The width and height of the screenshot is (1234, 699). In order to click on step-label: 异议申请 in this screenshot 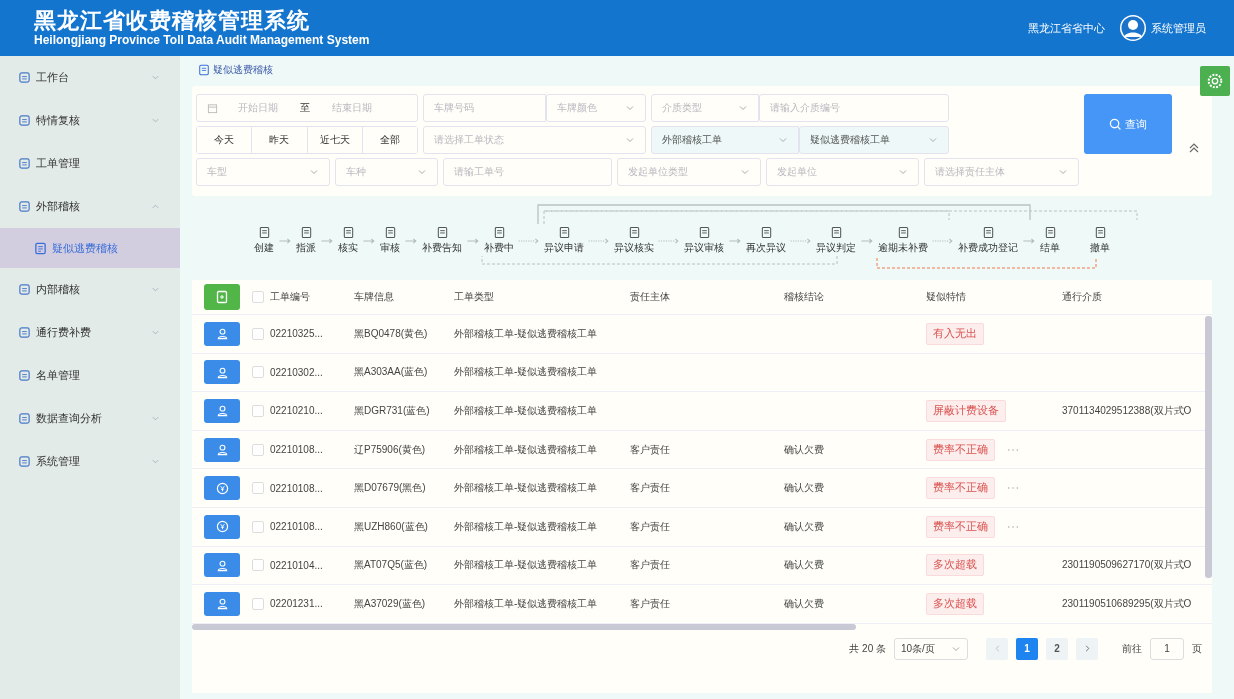, I will do `click(564, 248)`.